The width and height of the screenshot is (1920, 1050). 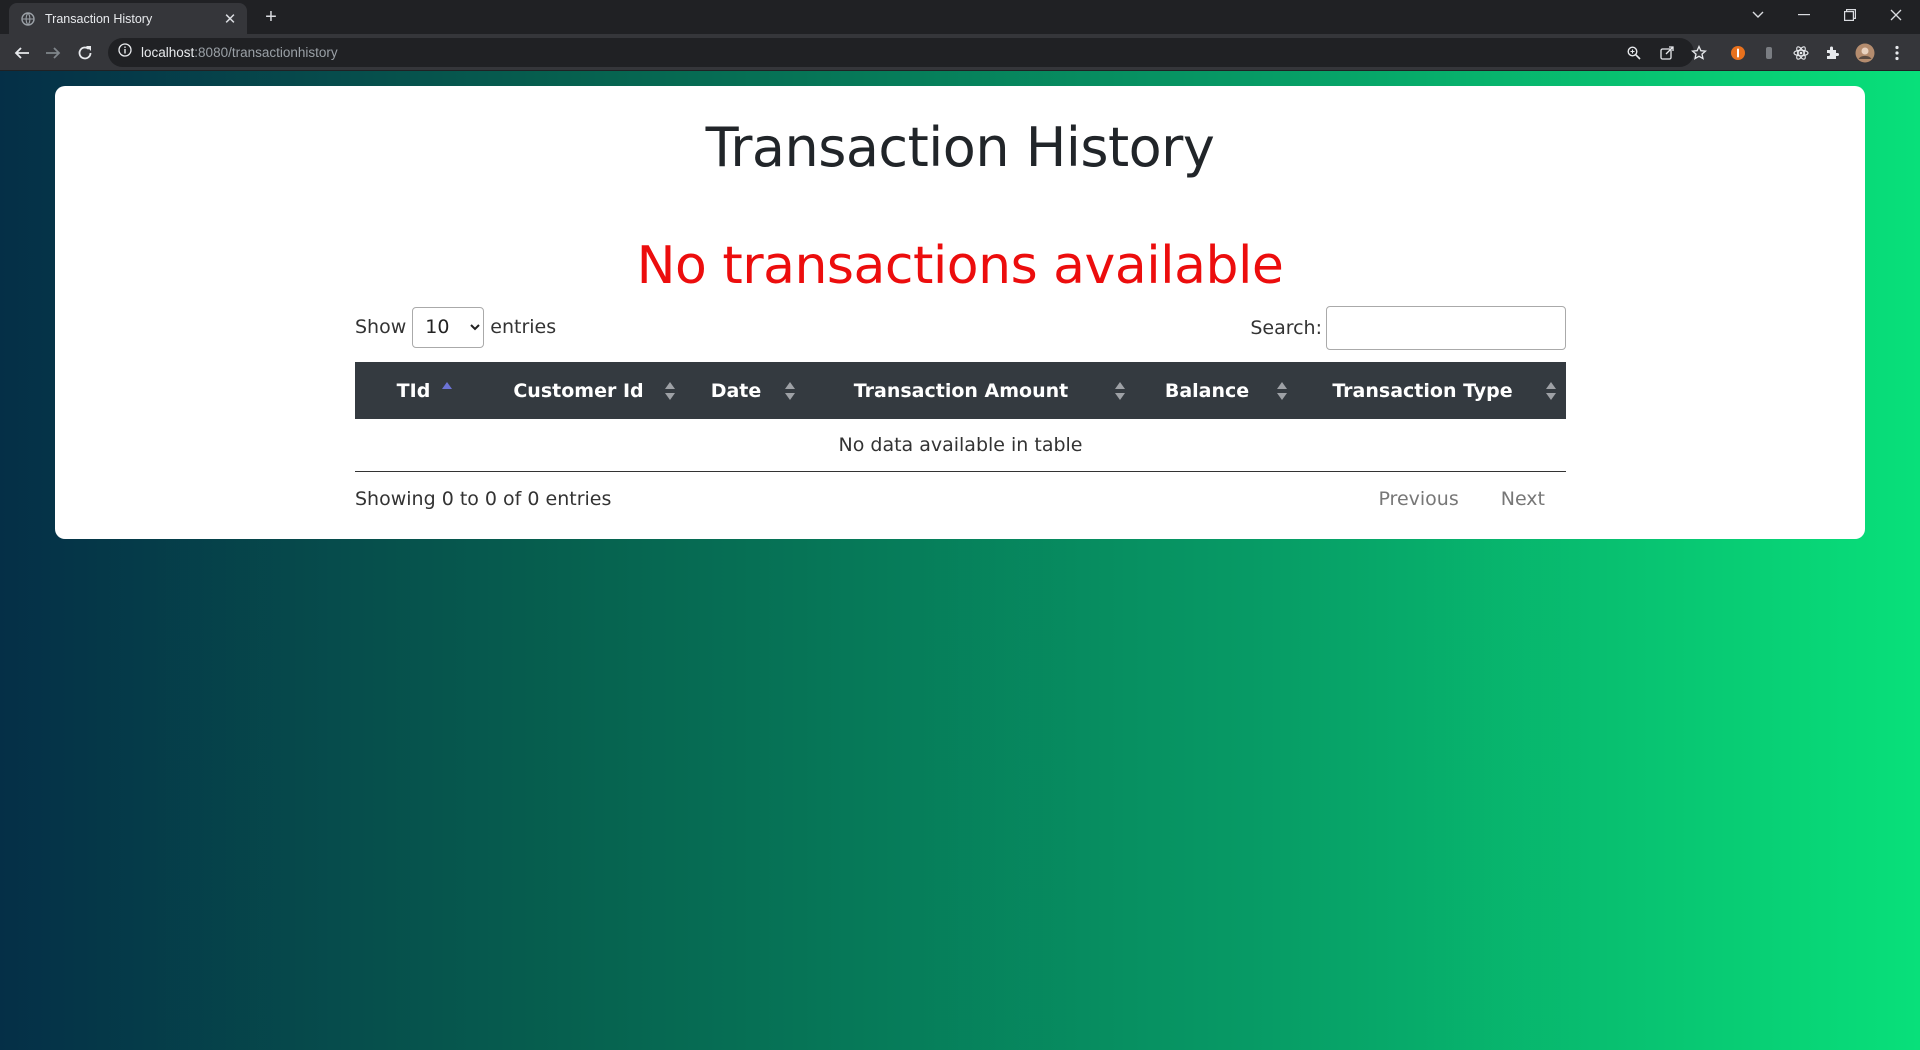 I want to click on close-window-icon, so click(x=1896, y=15).